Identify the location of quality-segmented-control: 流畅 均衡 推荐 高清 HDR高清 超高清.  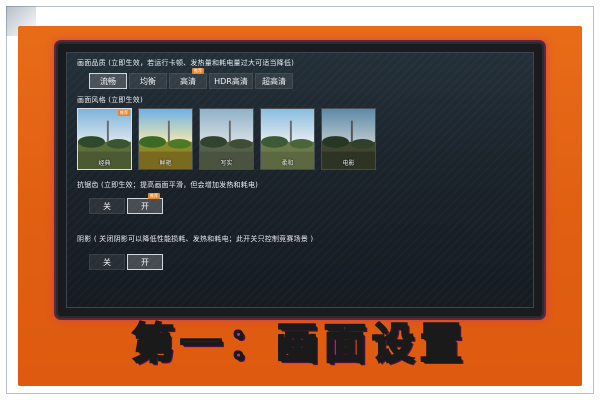
(191, 78).